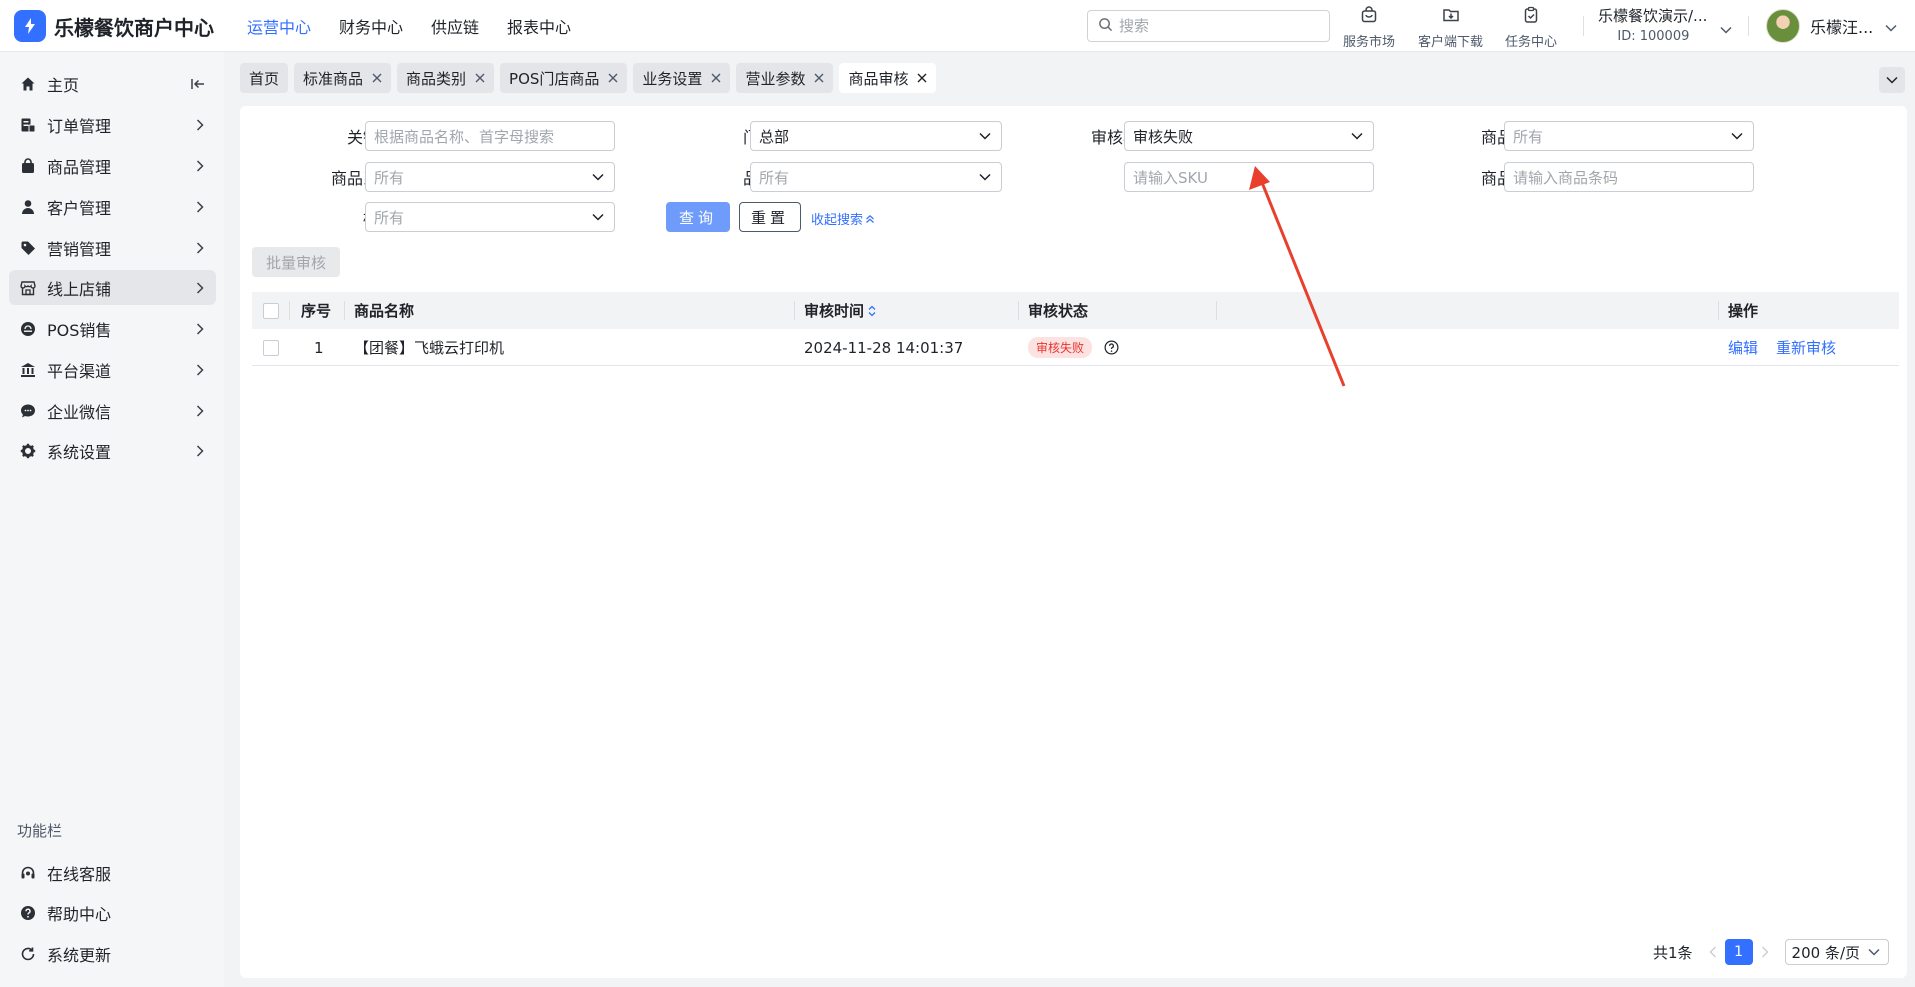 This screenshot has width=1915, height=987. Describe the element at coordinates (134, 27) in the screenshot. I see `app-title: 乐檬餐饮商户中心` at that location.